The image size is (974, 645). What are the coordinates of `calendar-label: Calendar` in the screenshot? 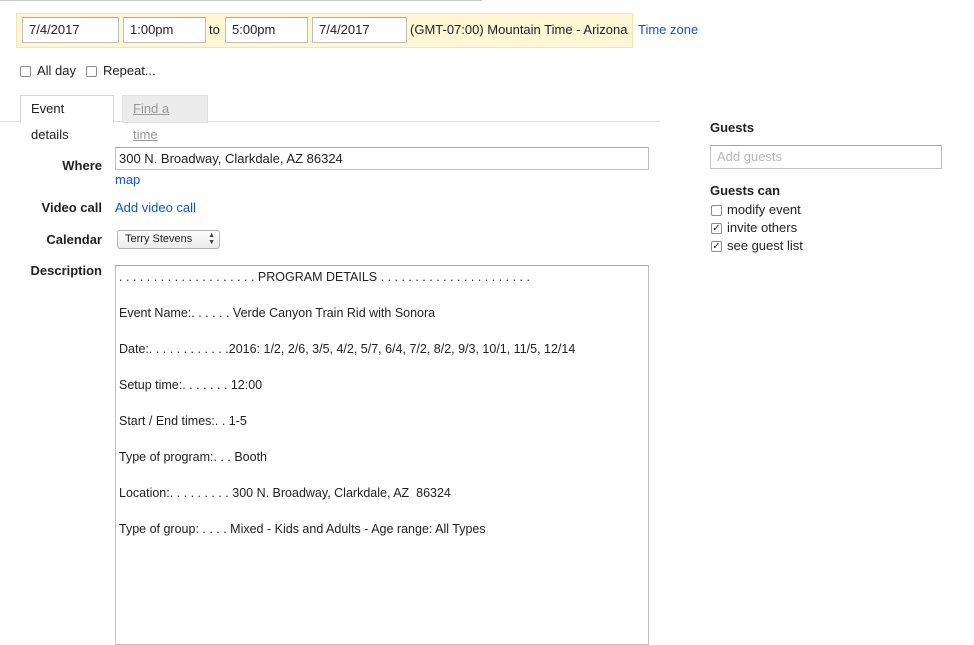 It's located at (74, 239).